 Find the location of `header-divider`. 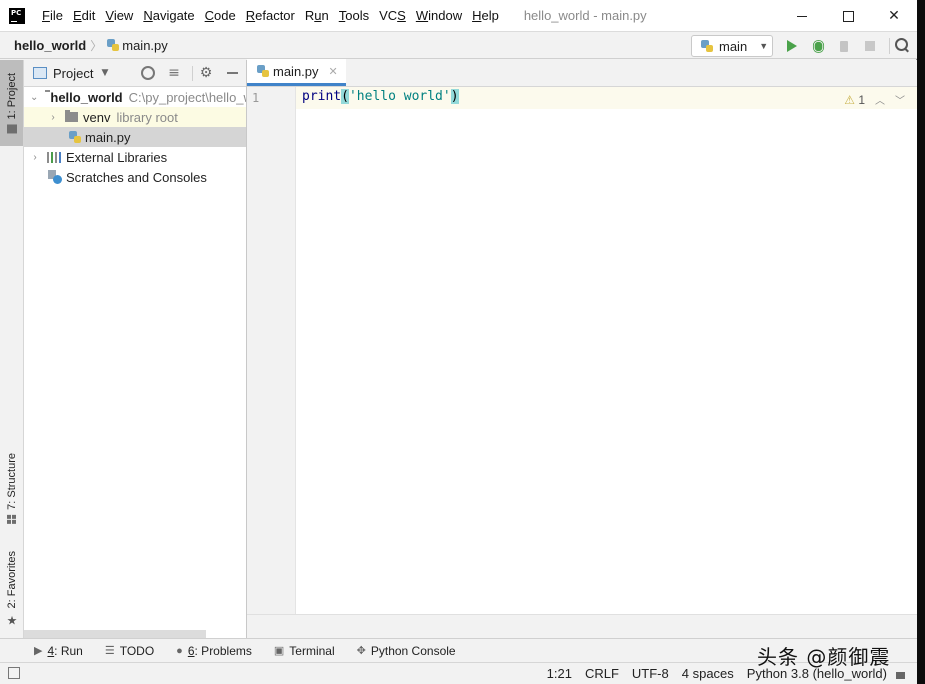

header-divider is located at coordinates (192, 73).